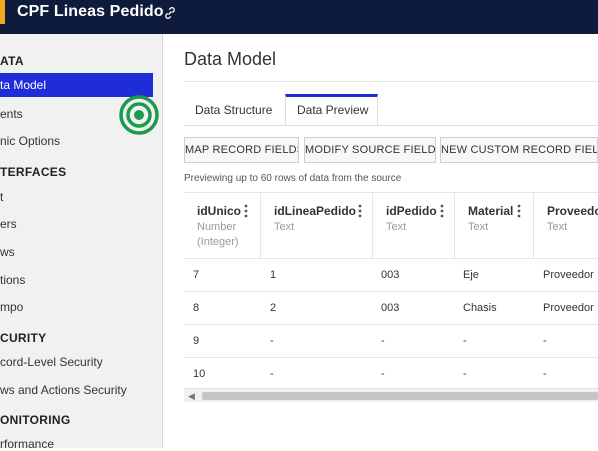 This screenshot has height=451, width=598. I want to click on table-cell: Chasis, so click(480, 308).